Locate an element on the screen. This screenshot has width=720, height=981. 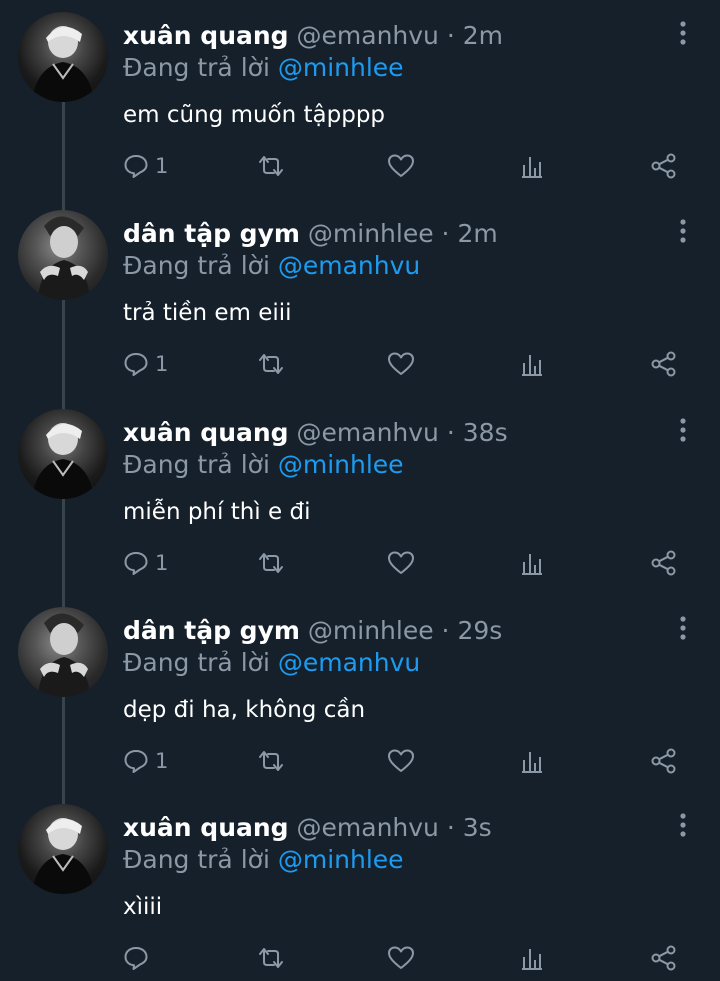
tweet-header: xuân quang @emanhvu · 3s is located at coordinates (307, 828).